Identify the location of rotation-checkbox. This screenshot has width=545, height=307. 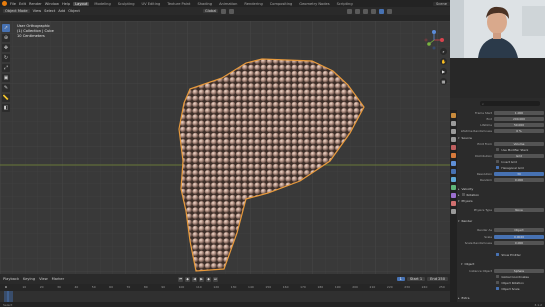
(463, 194).